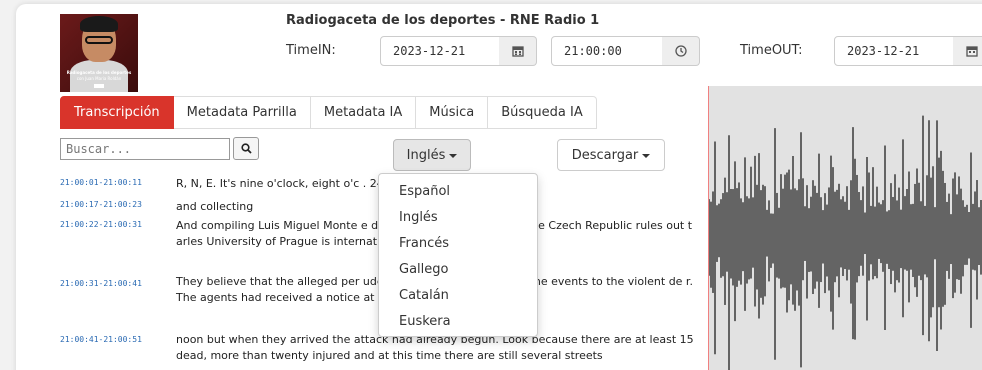  What do you see at coordinates (101, 204) in the screenshot?
I see `segment-timestamp: 21:00:17-21:00:23` at bounding box center [101, 204].